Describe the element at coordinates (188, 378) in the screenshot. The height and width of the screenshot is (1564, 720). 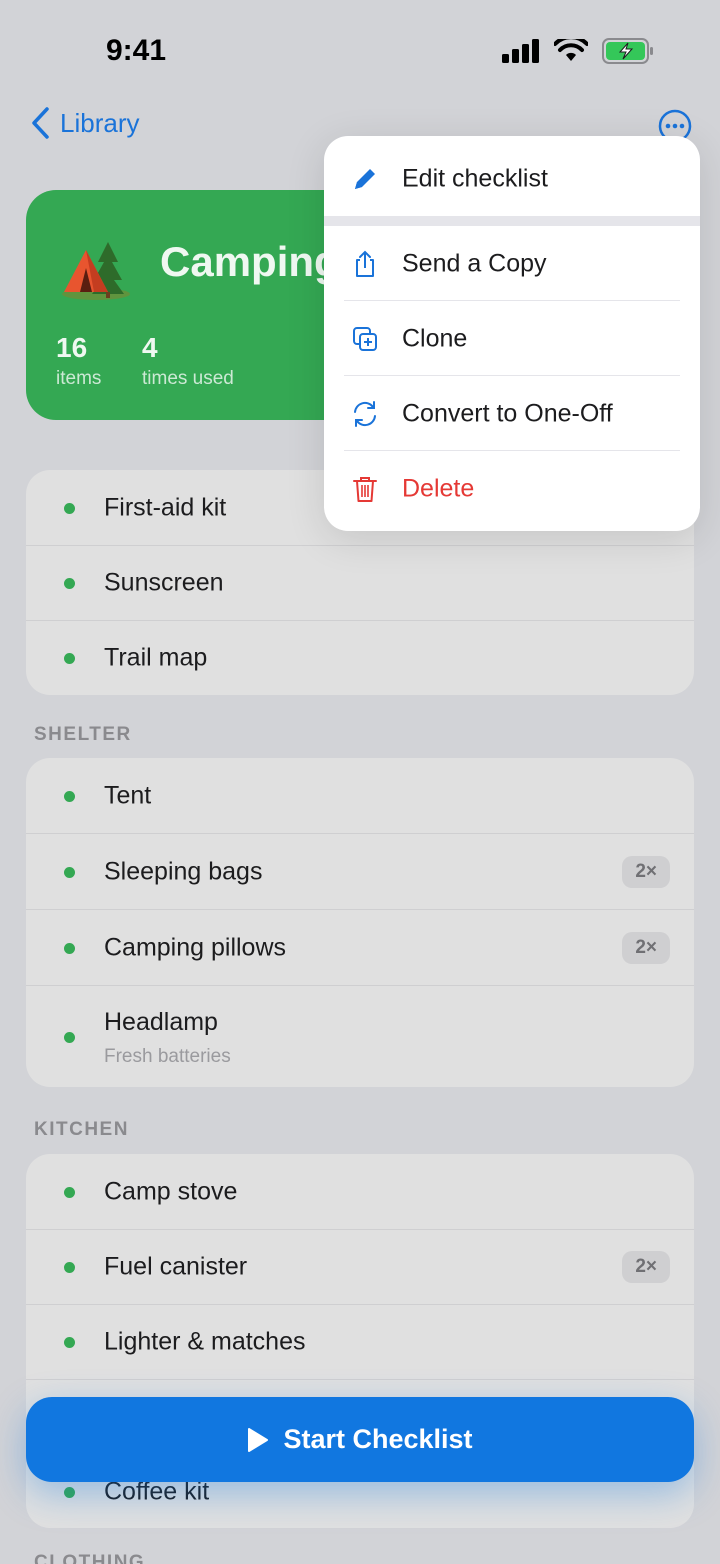
I see `stat-label: times used` at that location.